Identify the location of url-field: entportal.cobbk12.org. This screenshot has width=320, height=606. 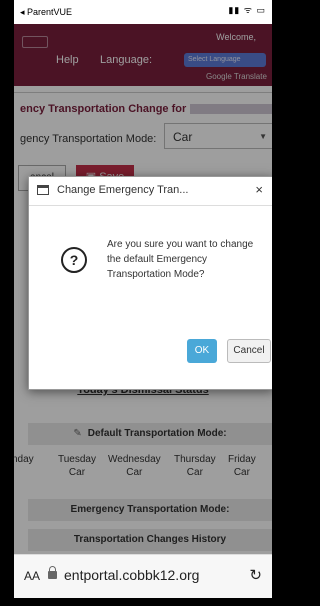
(131, 575).